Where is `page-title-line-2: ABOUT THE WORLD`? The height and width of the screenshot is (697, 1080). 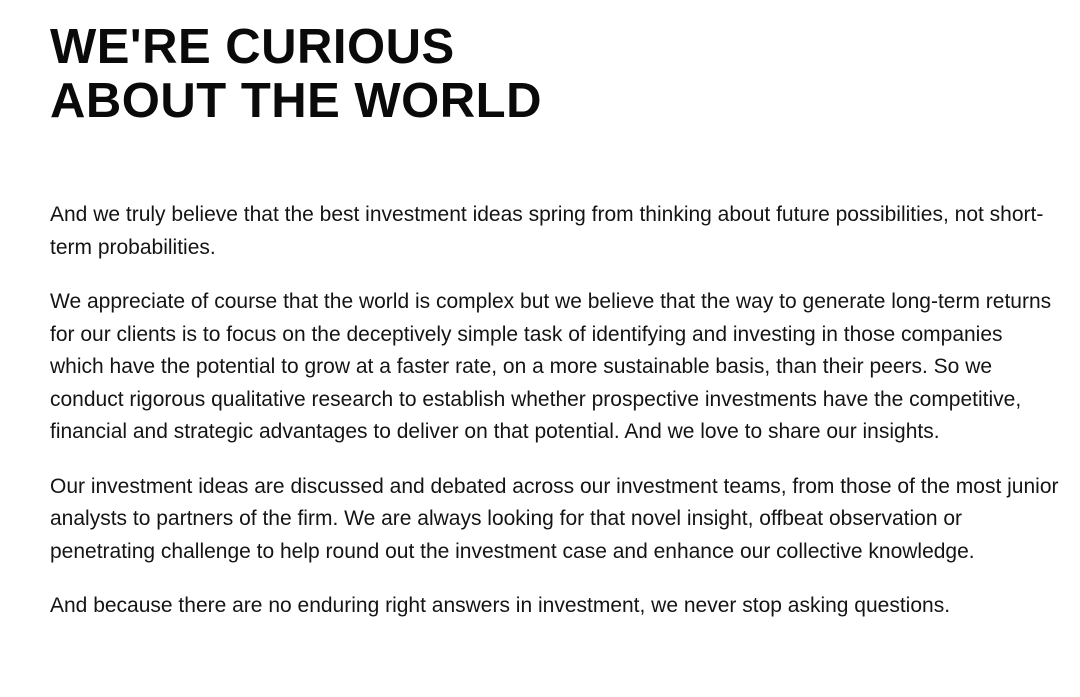 page-title-line-2: ABOUT THE WORLD is located at coordinates (296, 101).